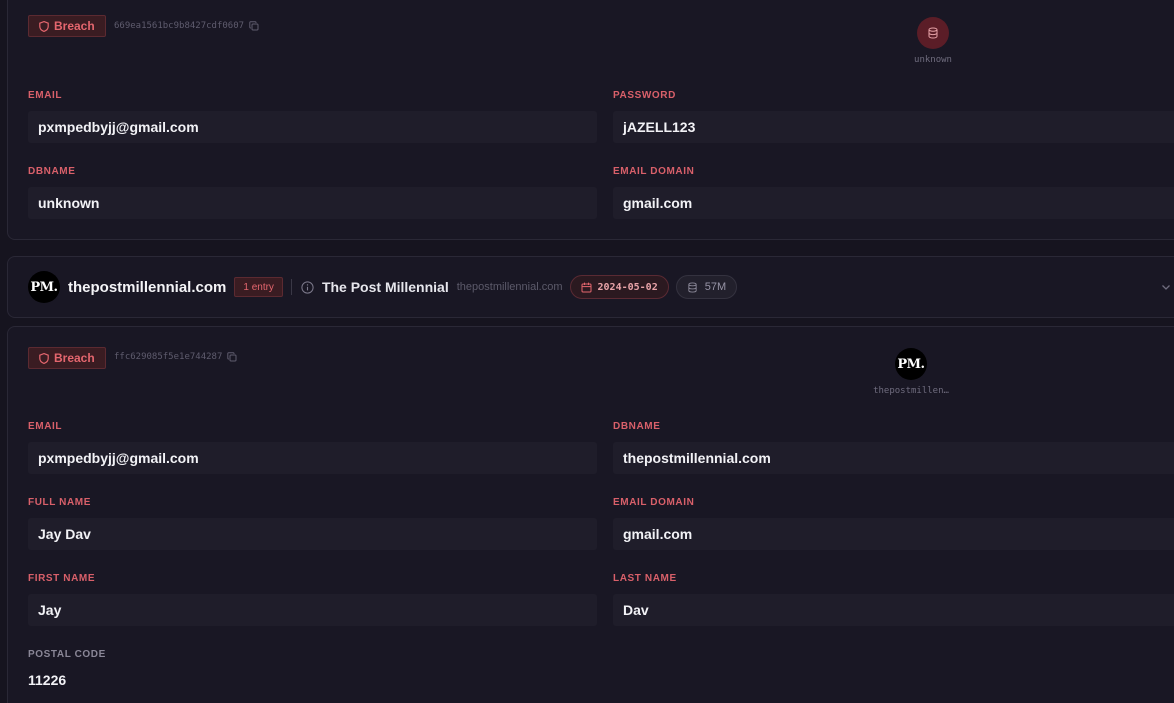 The height and width of the screenshot is (703, 1174). What do you see at coordinates (893, 610) in the screenshot?
I see `field-value-last-name: Dav` at bounding box center [893, 610].